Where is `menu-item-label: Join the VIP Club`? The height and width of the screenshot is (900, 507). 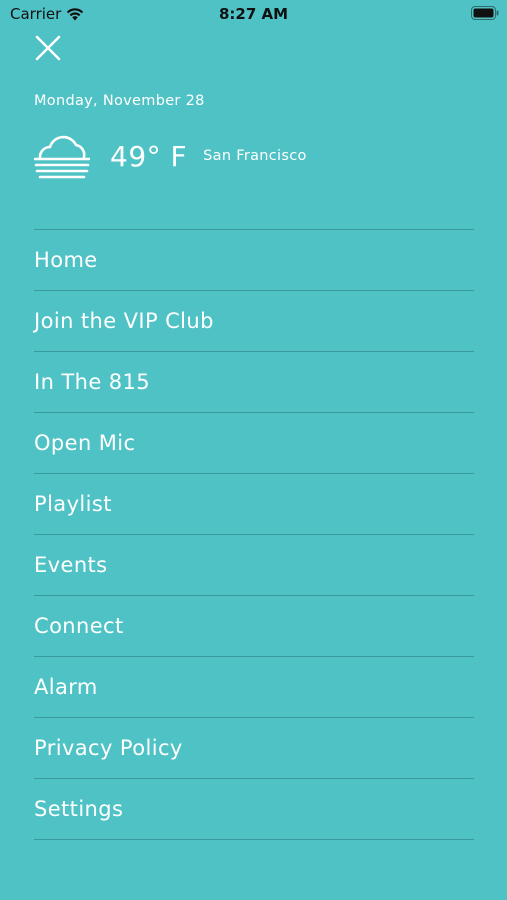
menu-item-label: Join the VIP Club is located at coordinates (124, 321).